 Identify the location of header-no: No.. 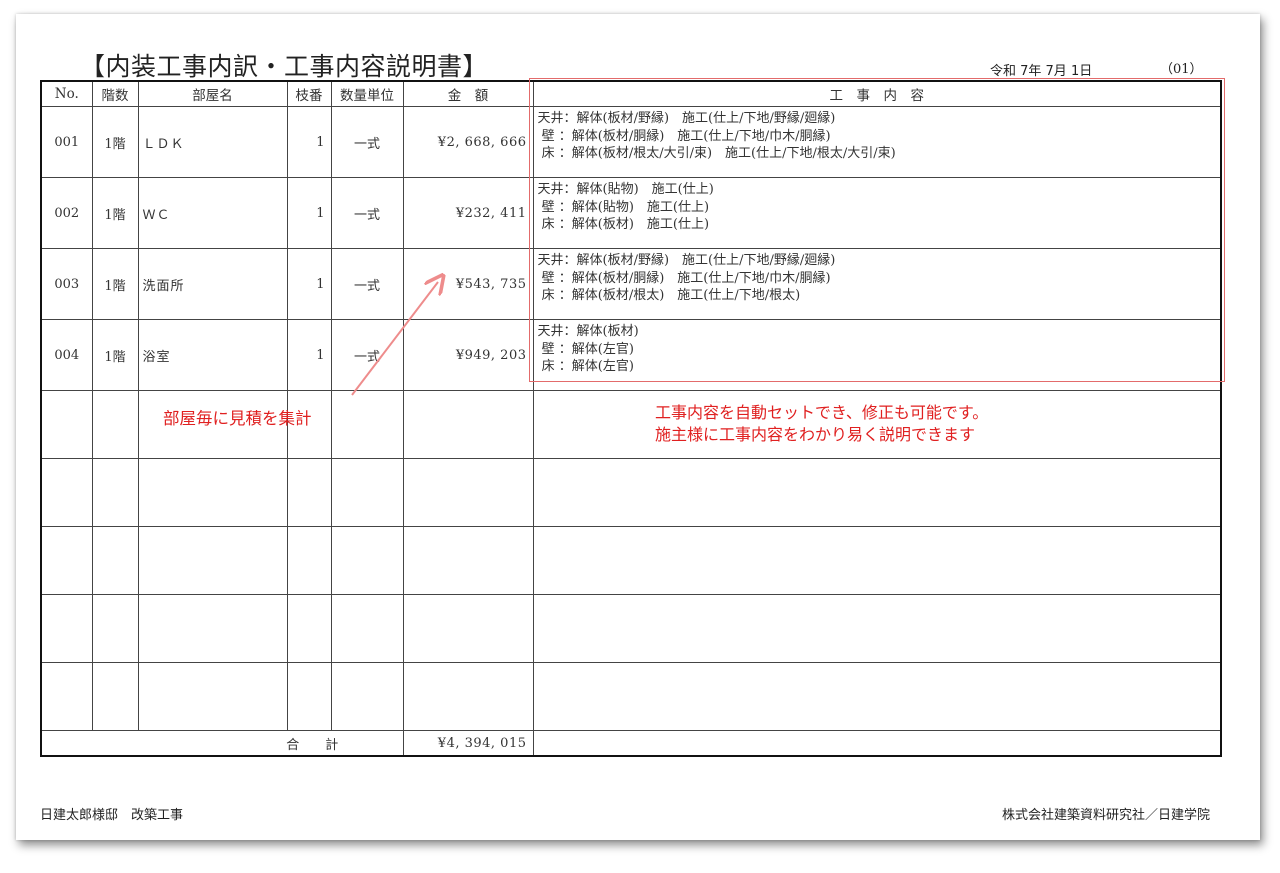
(66, 93).